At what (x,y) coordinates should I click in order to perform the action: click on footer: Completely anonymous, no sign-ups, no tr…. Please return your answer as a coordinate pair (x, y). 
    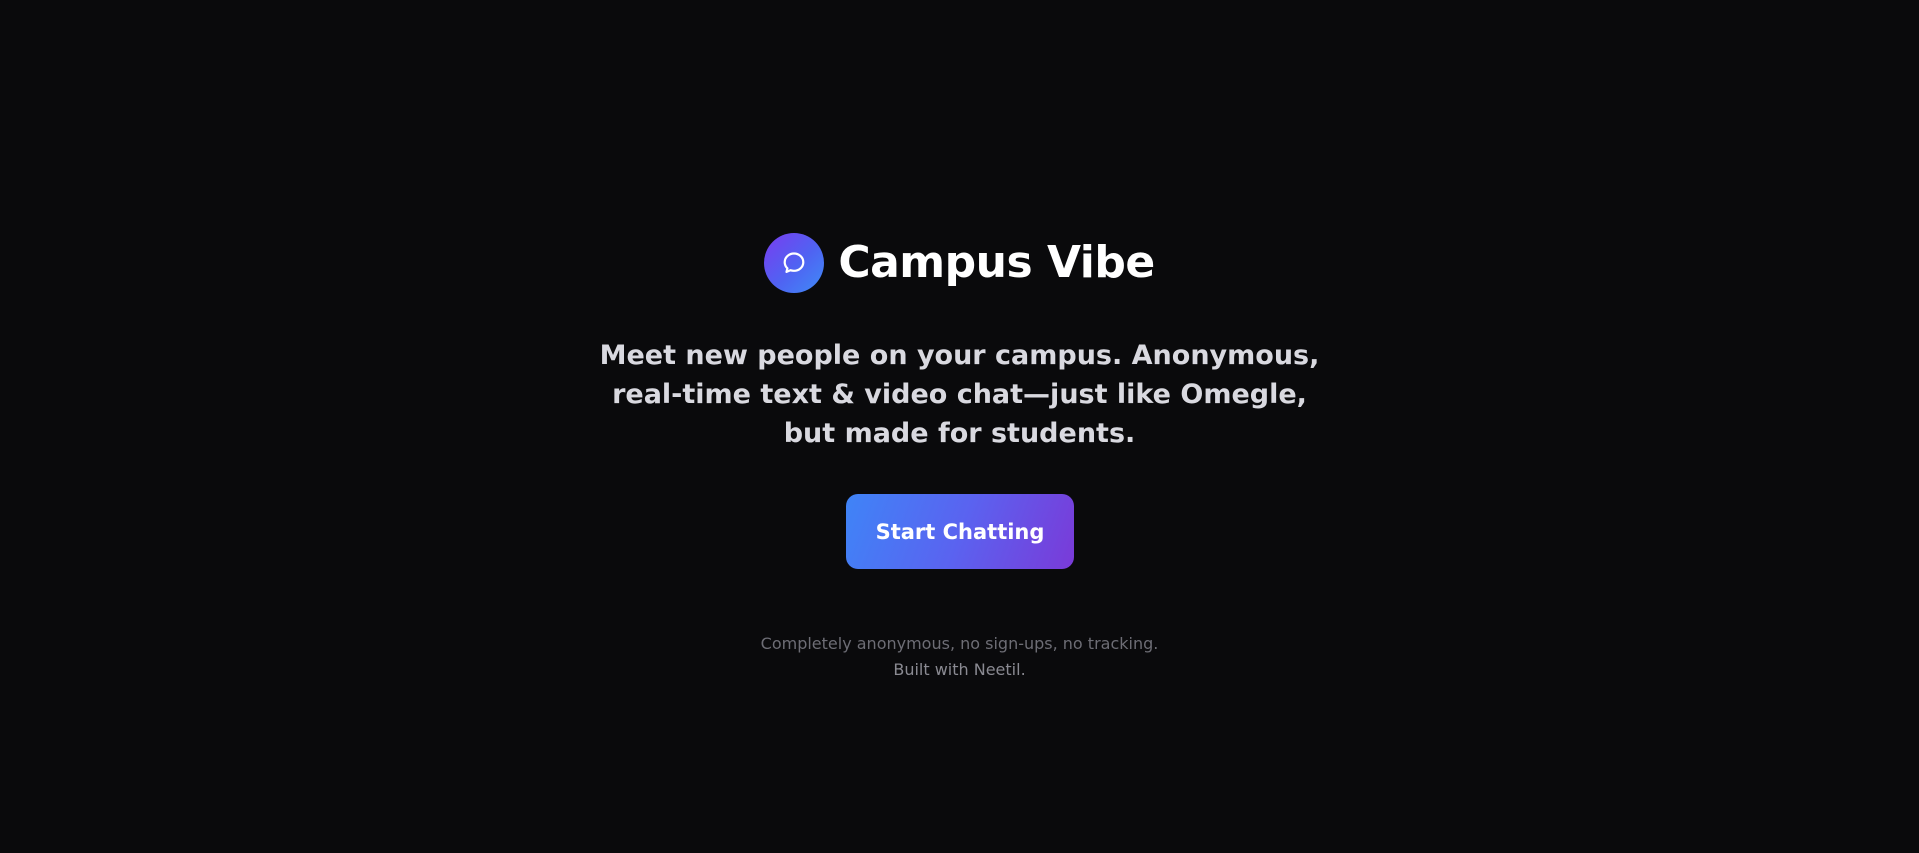
    Looking at the image, I should click on (959, 657).